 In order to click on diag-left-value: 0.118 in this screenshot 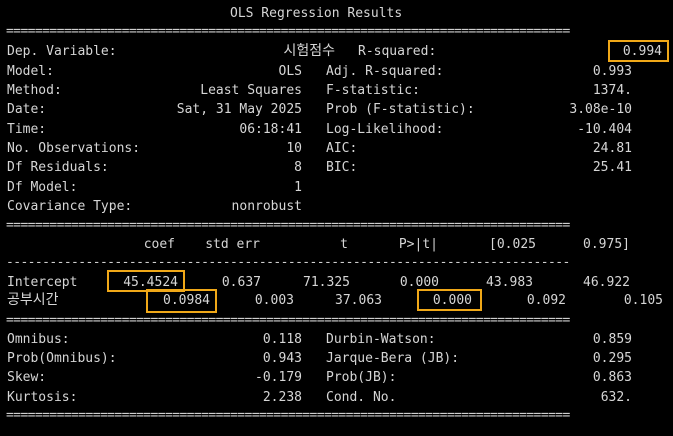, I will do `click(282, 339)`.